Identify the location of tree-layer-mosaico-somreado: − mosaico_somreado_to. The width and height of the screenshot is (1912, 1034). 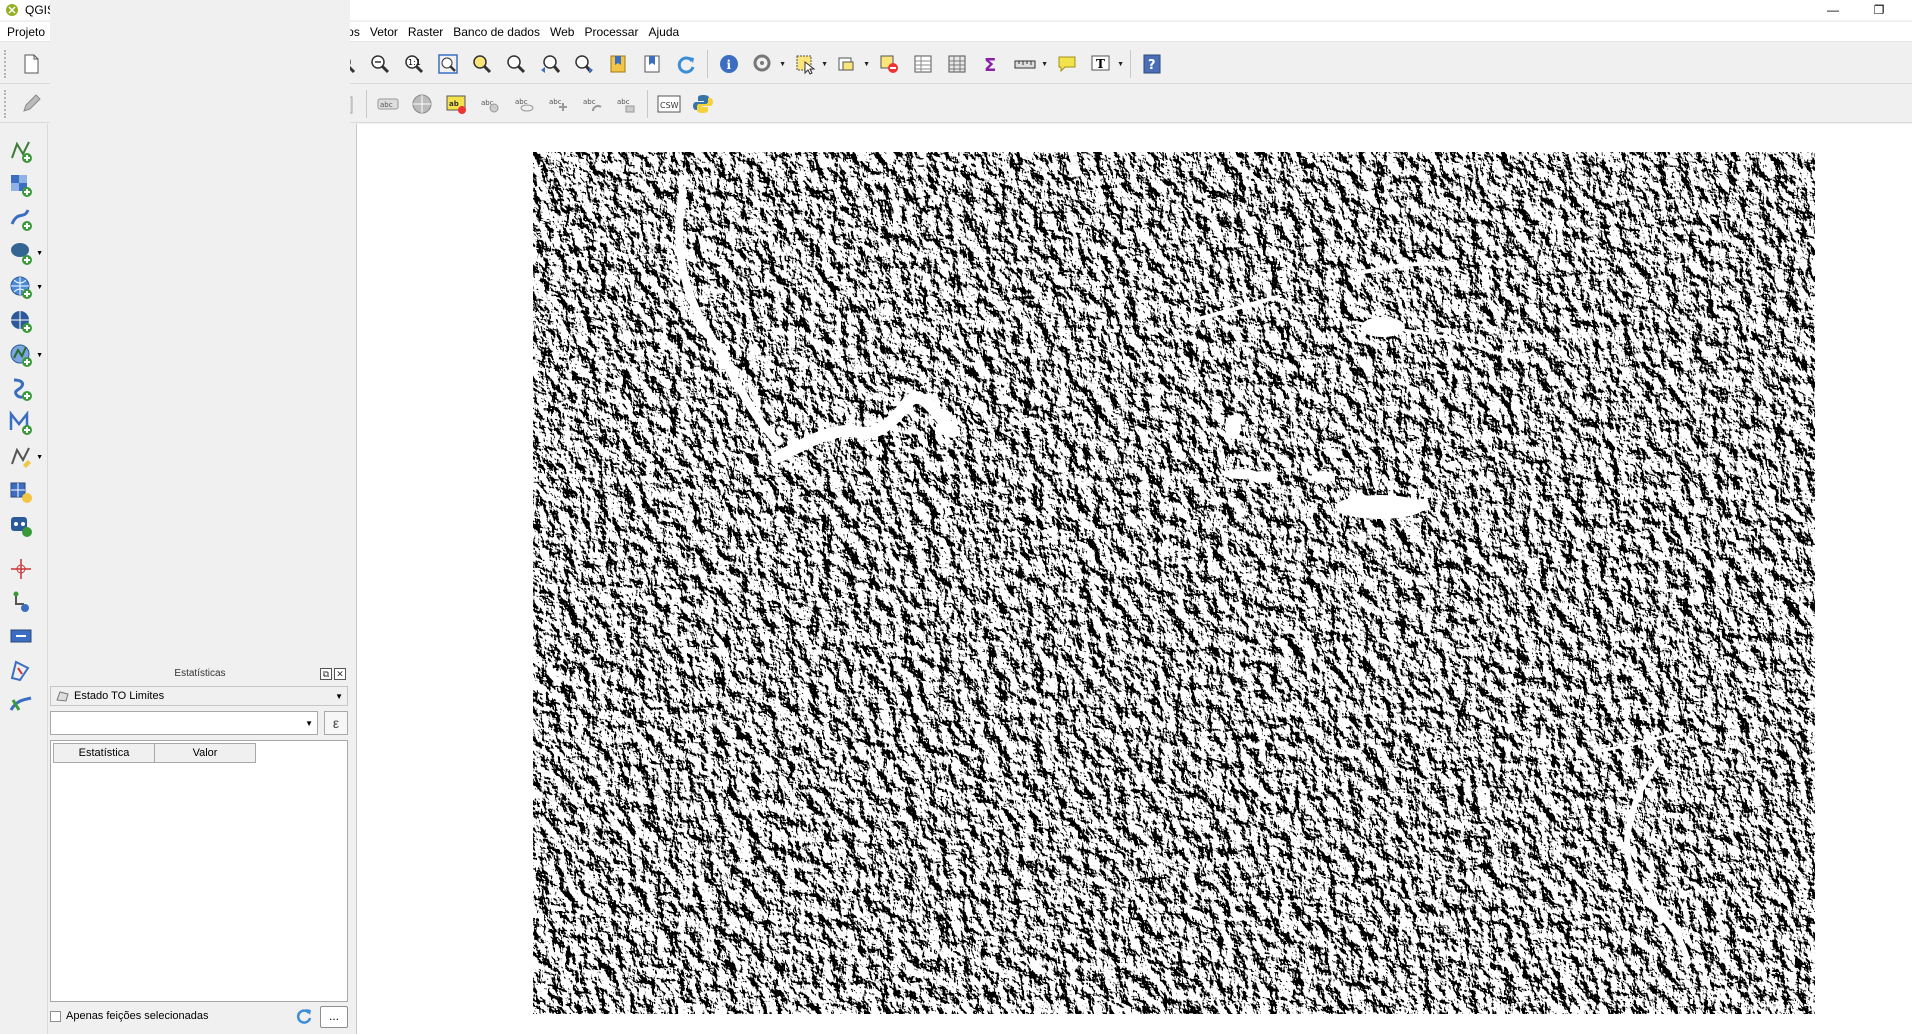
(160, 253).